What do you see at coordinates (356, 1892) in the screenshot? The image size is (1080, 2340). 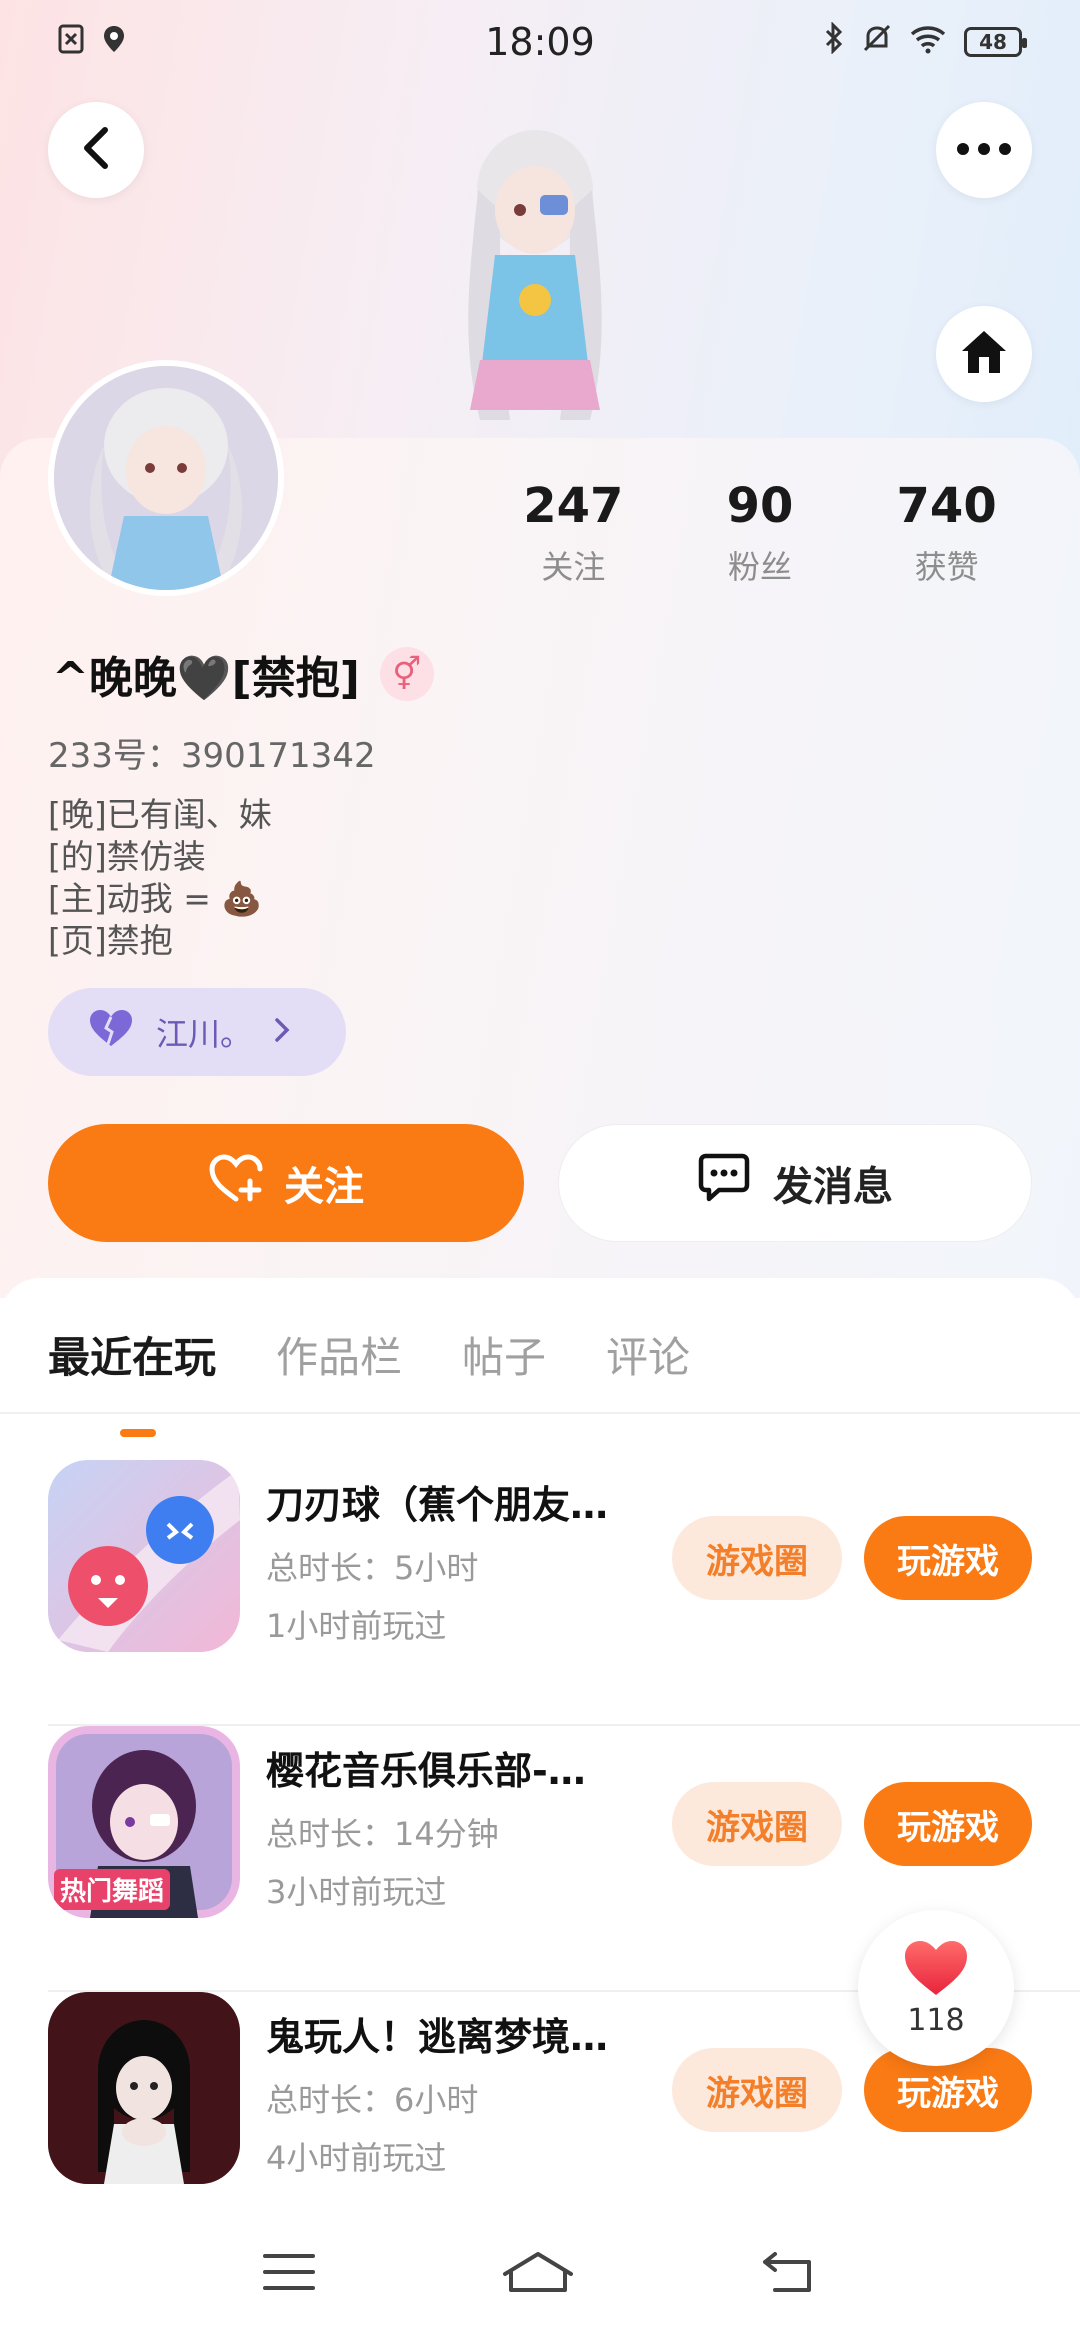 I see `game-last-played: 3小时前玩过` at bounding box center [356, 1892].